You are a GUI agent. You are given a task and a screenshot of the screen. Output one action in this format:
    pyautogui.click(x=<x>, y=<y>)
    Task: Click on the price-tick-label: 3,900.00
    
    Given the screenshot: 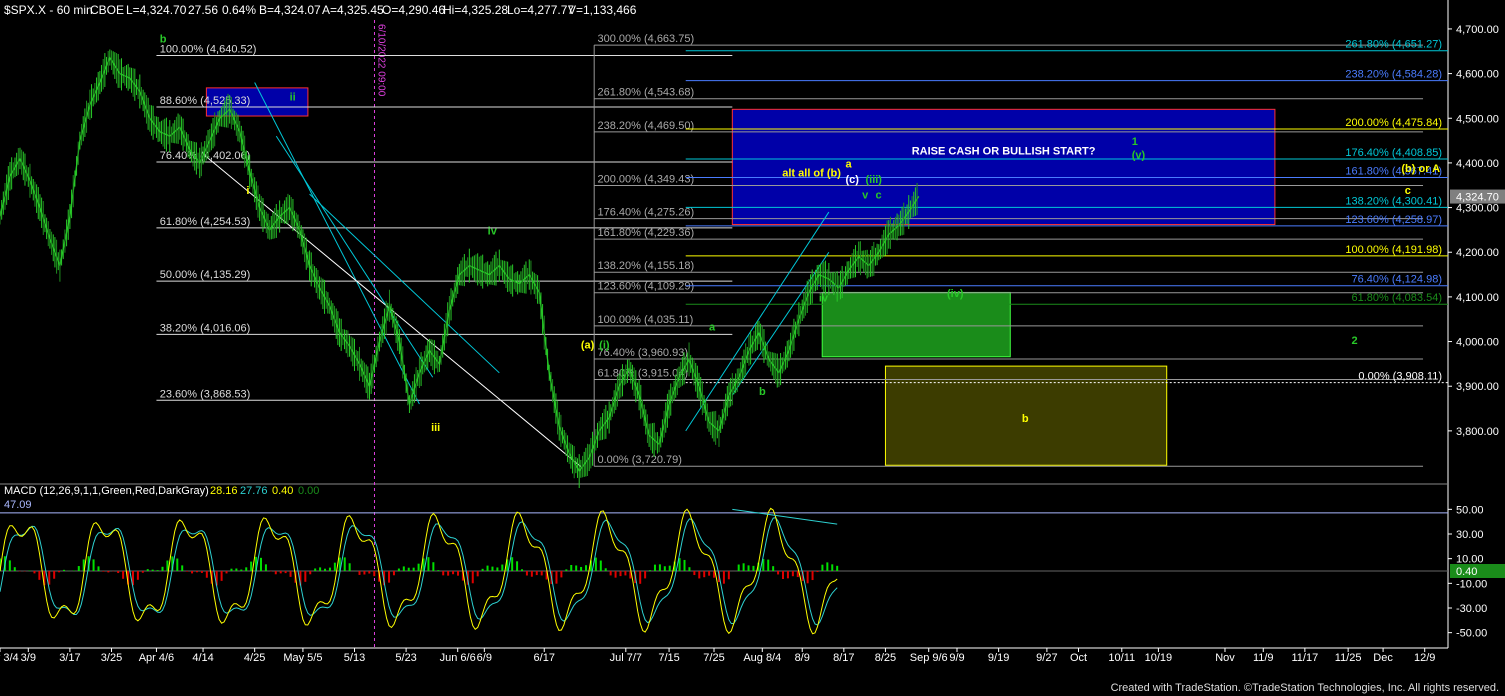 What is the action you would take?
    pyautogui.click(x=1477, y=387)
    